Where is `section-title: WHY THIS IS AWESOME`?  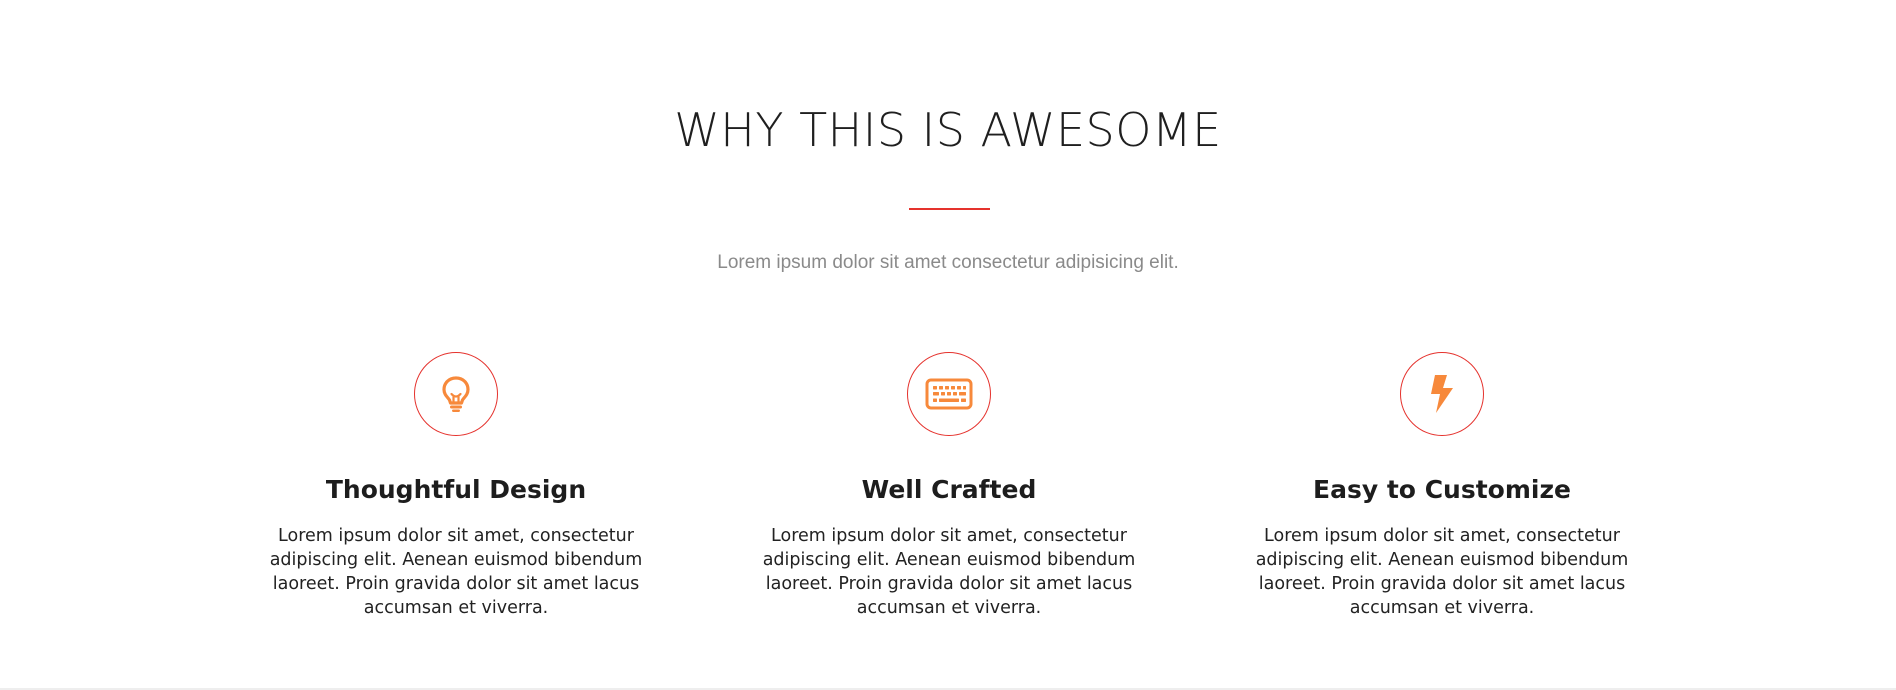 section-title: WHY THIS IS AWESOME is located at coordinates (948, 130).